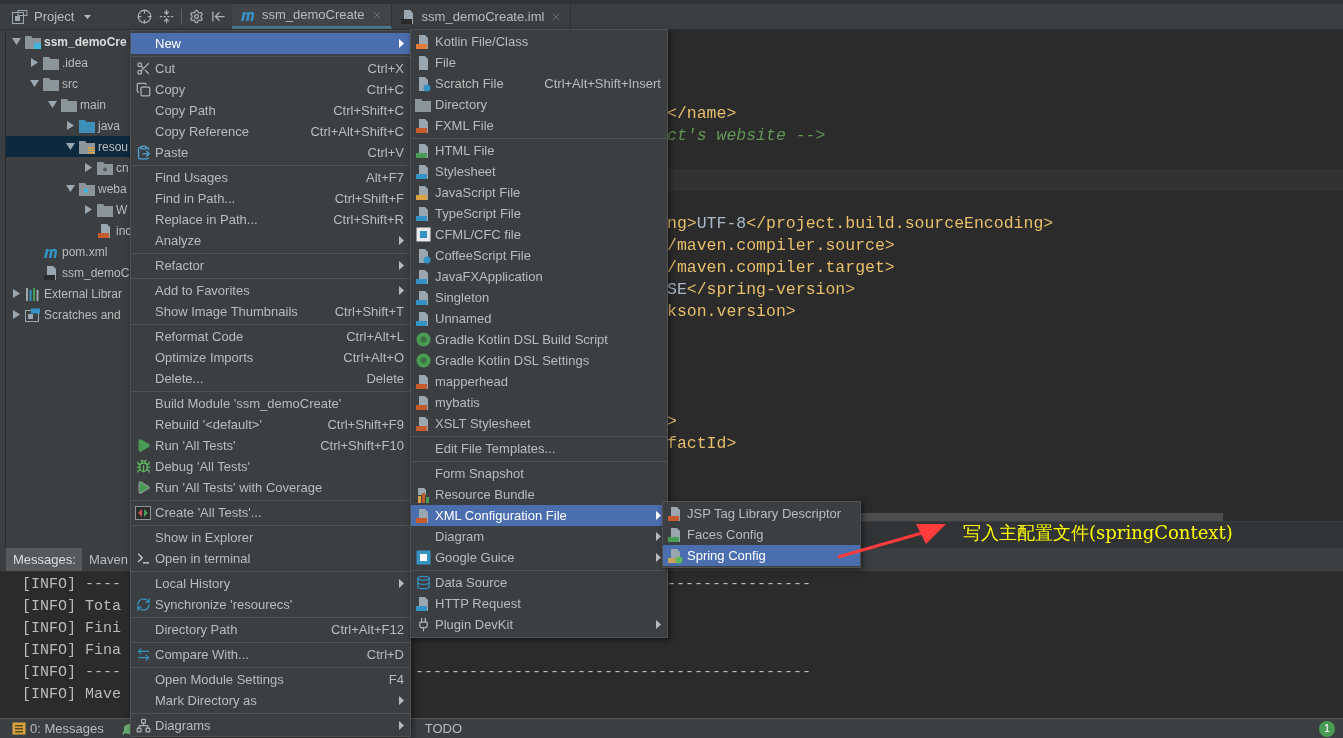  What do you see at coordinates (68, 314) in the screenshot?
I see `tree-item: Scratches and` at bounding box center [68, 314].